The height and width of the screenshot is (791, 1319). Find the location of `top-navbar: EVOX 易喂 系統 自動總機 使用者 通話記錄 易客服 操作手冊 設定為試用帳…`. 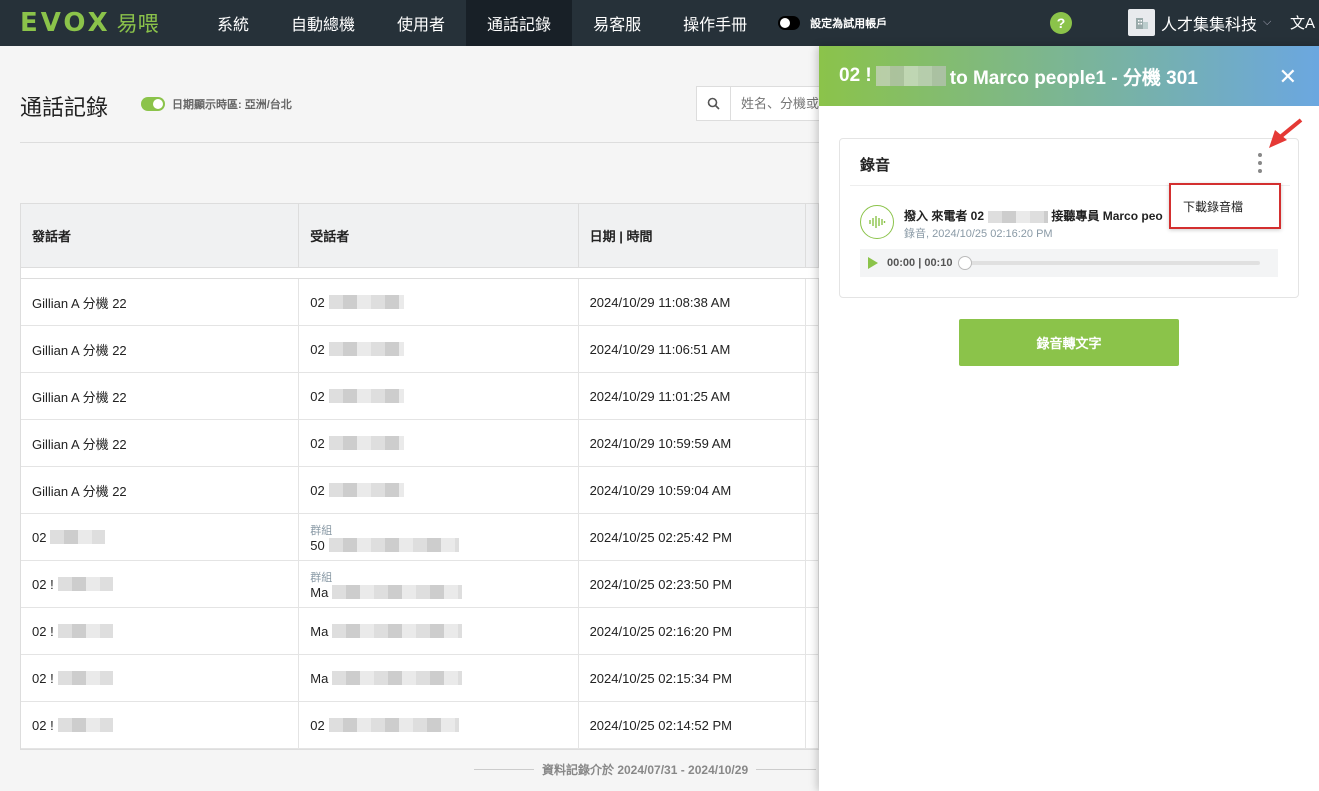

top-navbar: EVOX 易喂 系統 自動總機 使用者 通話記錄 易客服 操作手冊 設定為試用帳… is located at coordinates (659, 23).